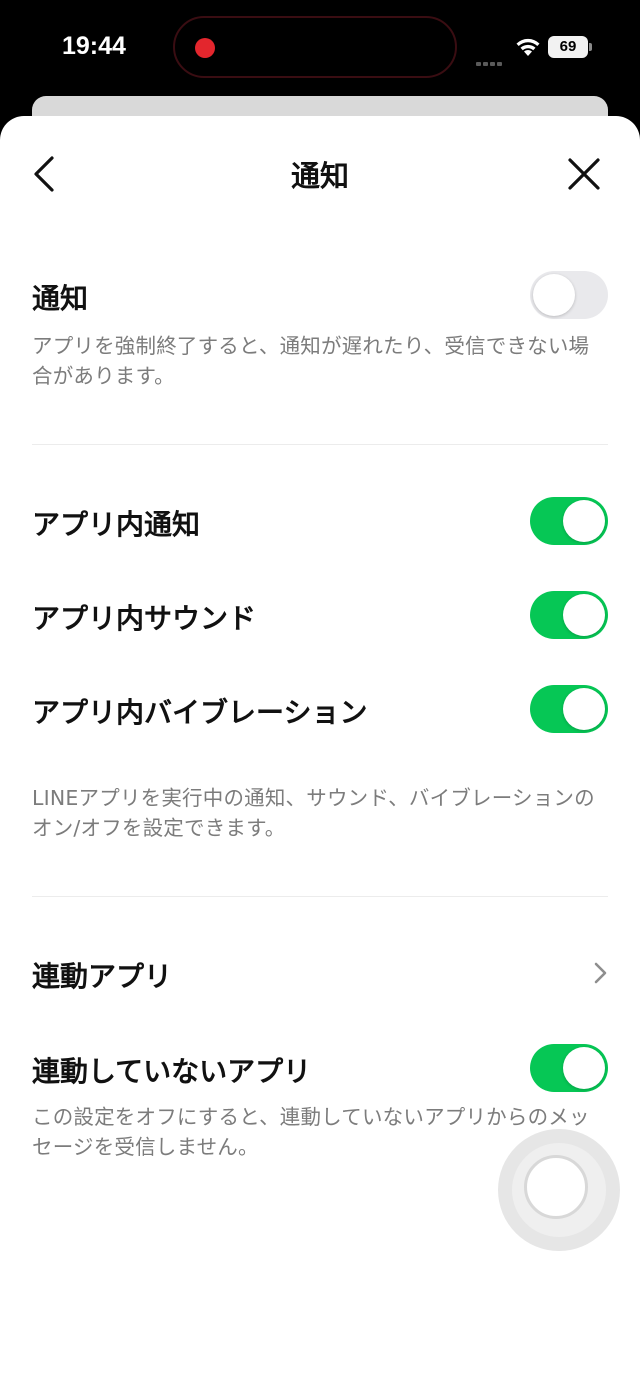  I want to click on linked-apps-label: 連動アプリ, so click(102, 976).